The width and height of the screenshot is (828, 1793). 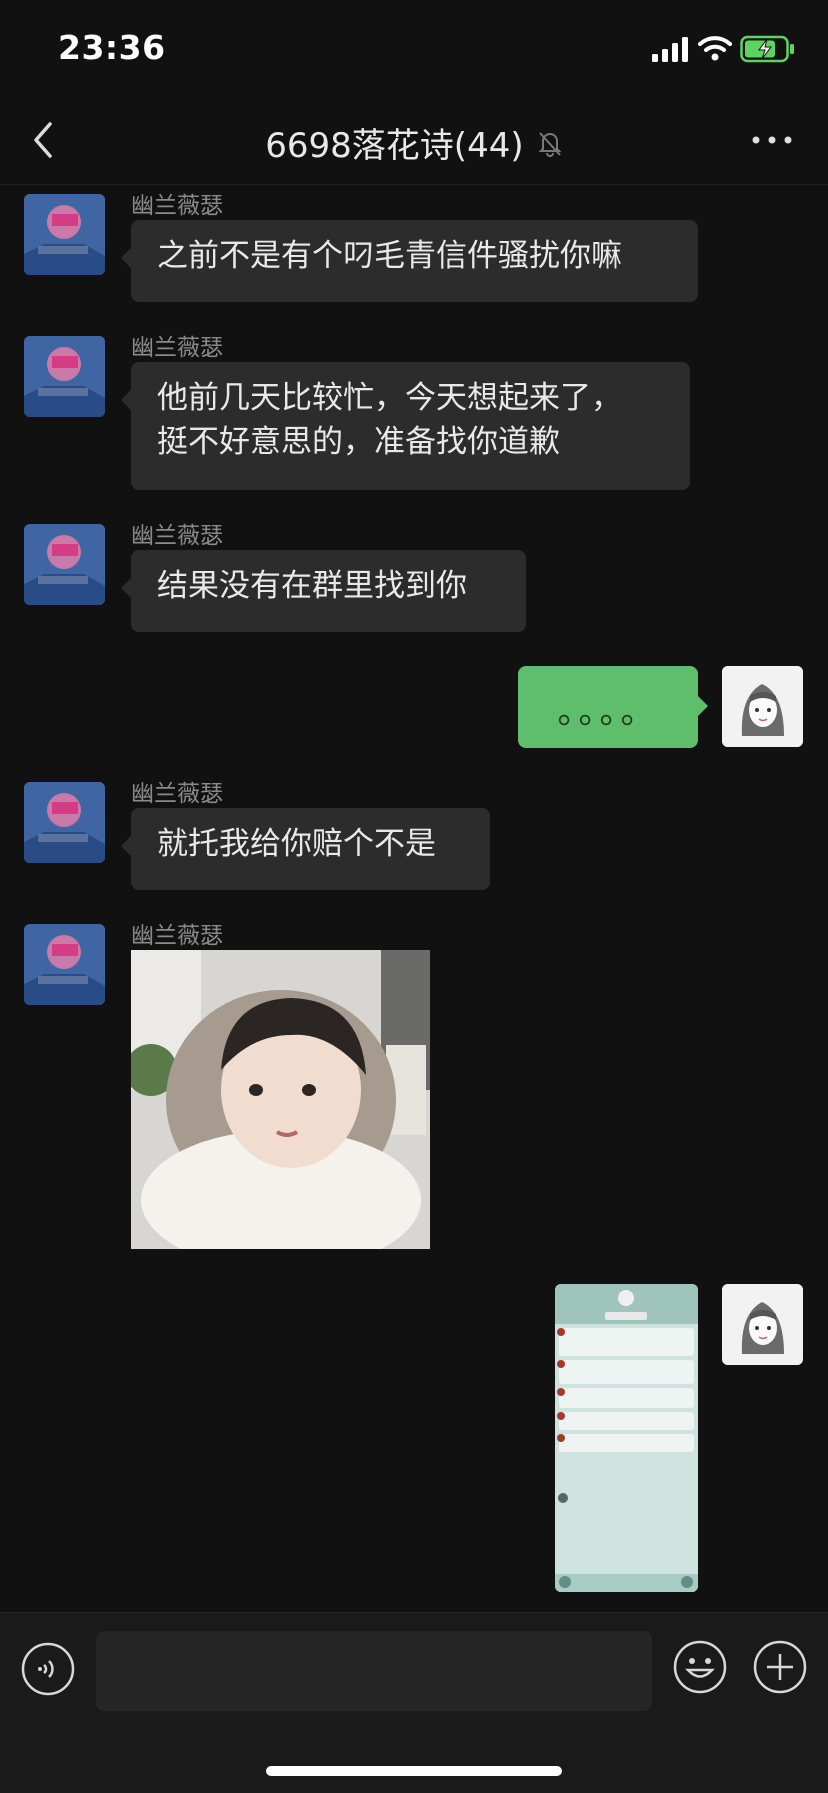 What do you see at coordinates (358, 442) in the screenshot?
I see `message-text-line: 挺不好意思的，准备找你道歉` at bounding box center [358, 442].